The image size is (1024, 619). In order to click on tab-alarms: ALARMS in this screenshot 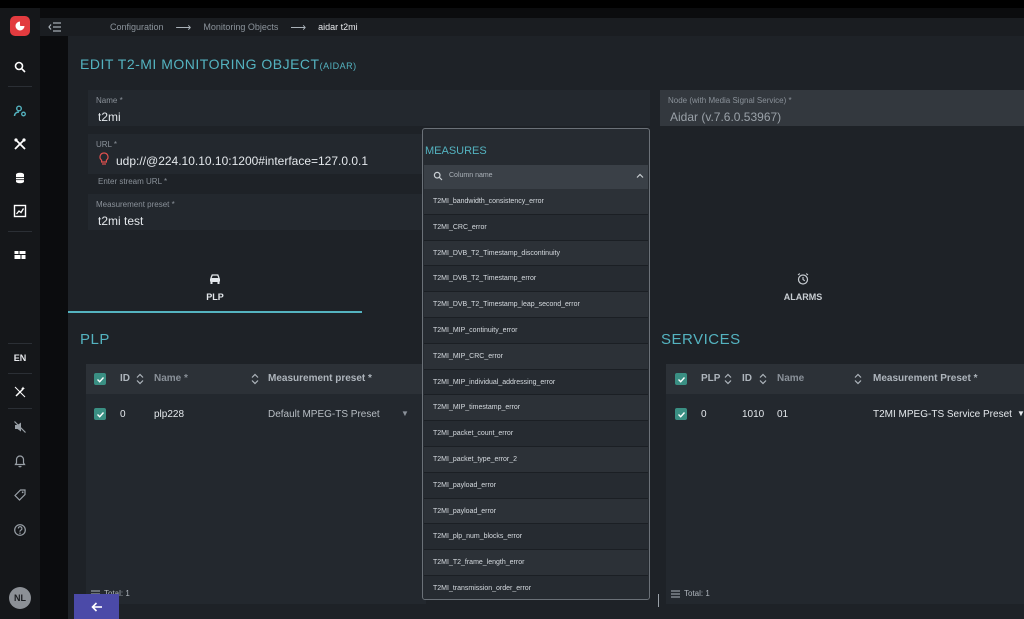, I will do `click(803, 287)`.